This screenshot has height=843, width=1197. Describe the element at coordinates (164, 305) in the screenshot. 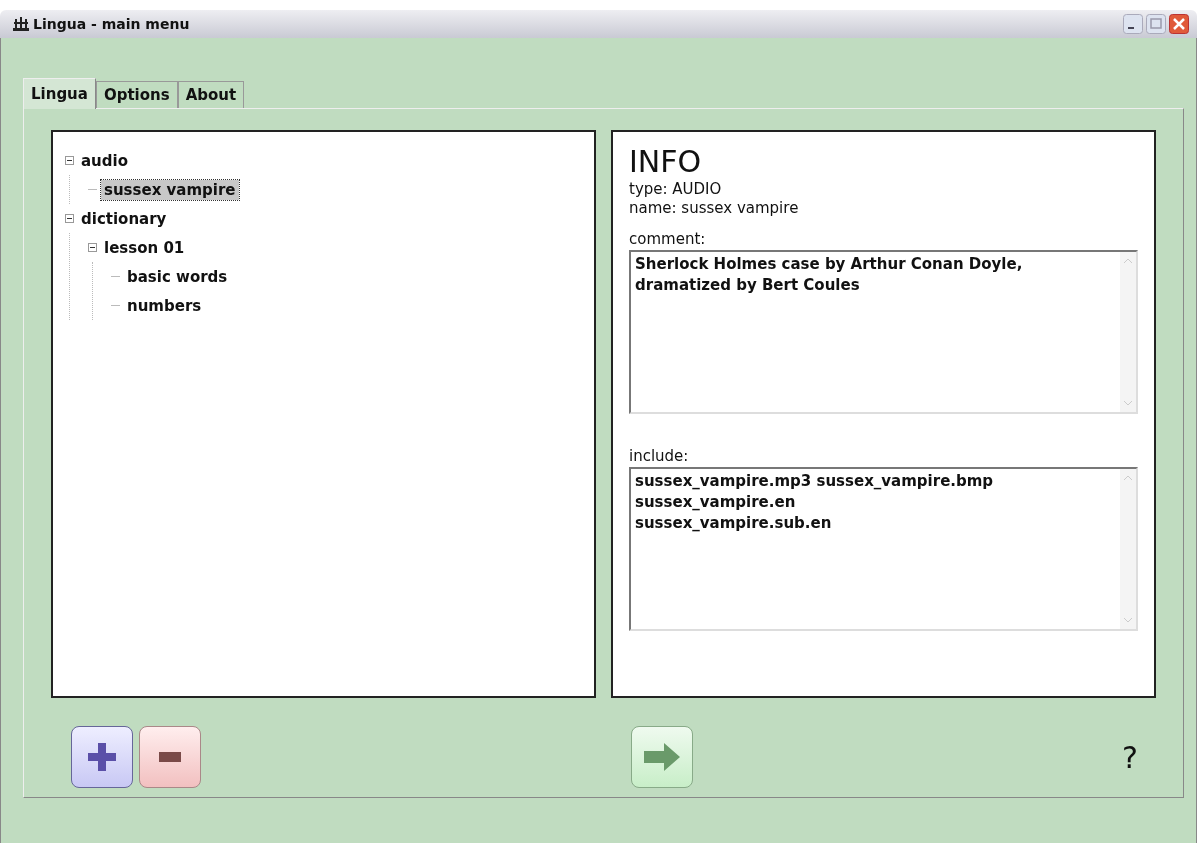

I see `tree-item: numbers` at that location.